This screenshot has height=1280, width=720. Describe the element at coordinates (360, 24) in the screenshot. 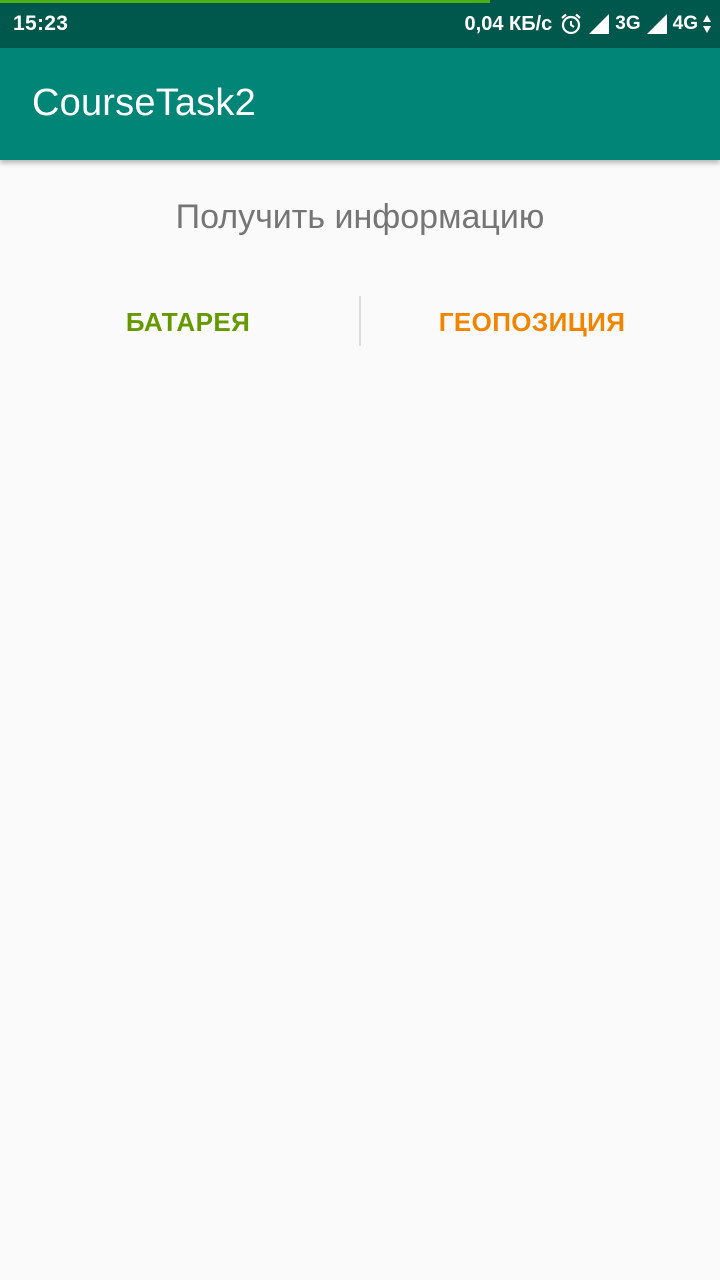

I see `status-bar: 15:23 0,04 КБ/с 3G 4G` at that location.